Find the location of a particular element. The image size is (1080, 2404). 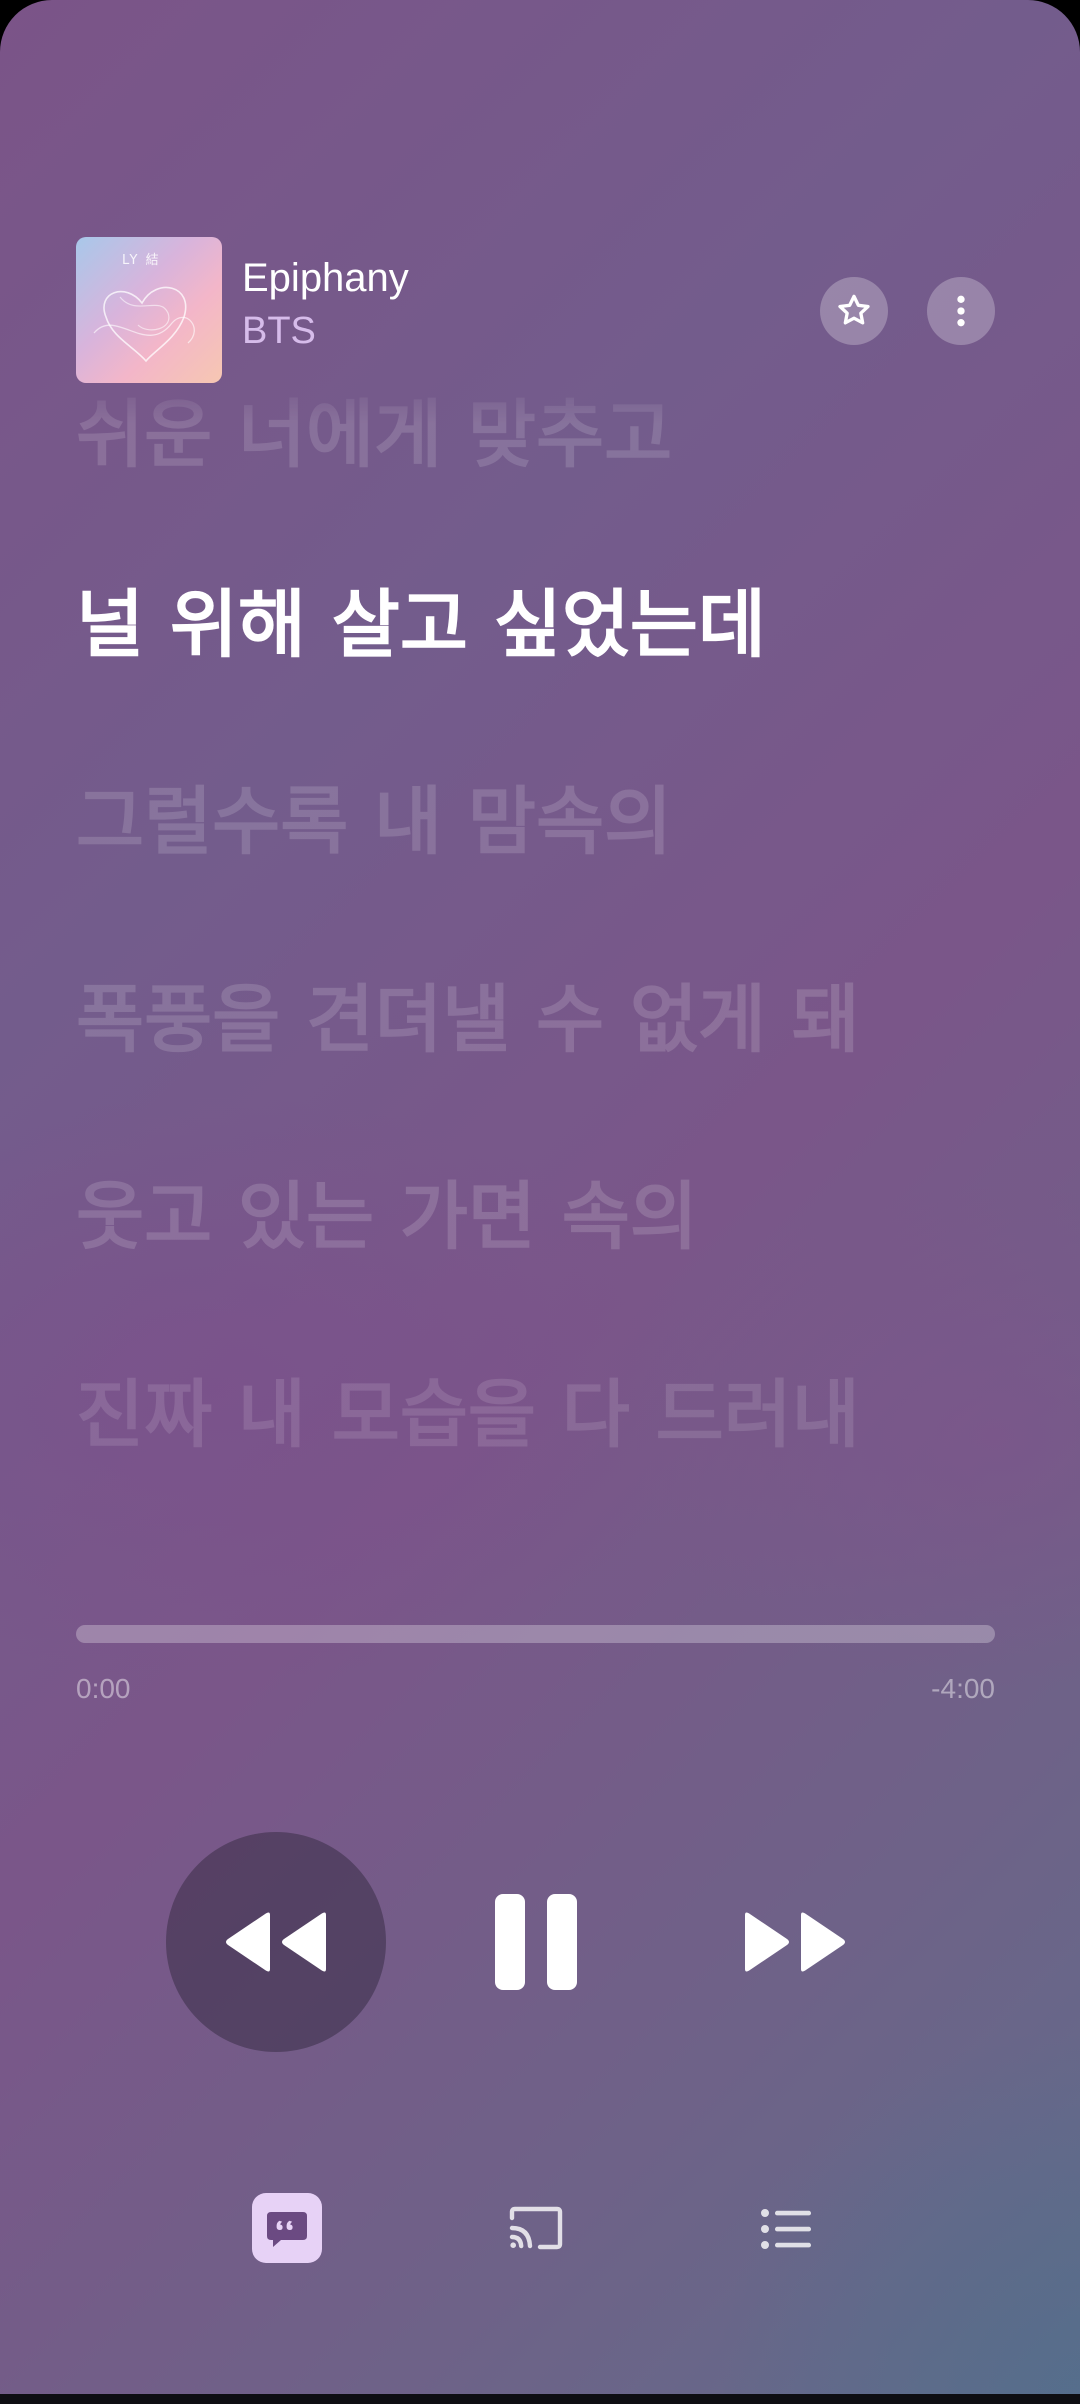

queue-list-icon is located at coordinates (786, 2229).